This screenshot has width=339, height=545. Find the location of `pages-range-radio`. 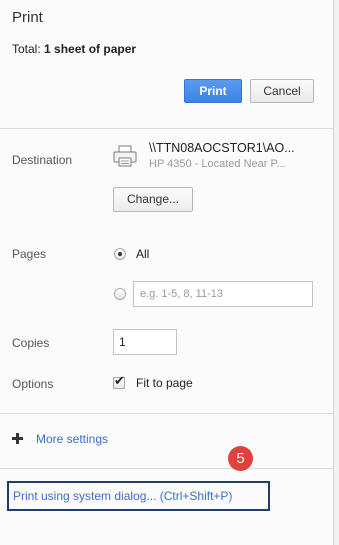

pages-range-radio is located at coordinates (120, 294).